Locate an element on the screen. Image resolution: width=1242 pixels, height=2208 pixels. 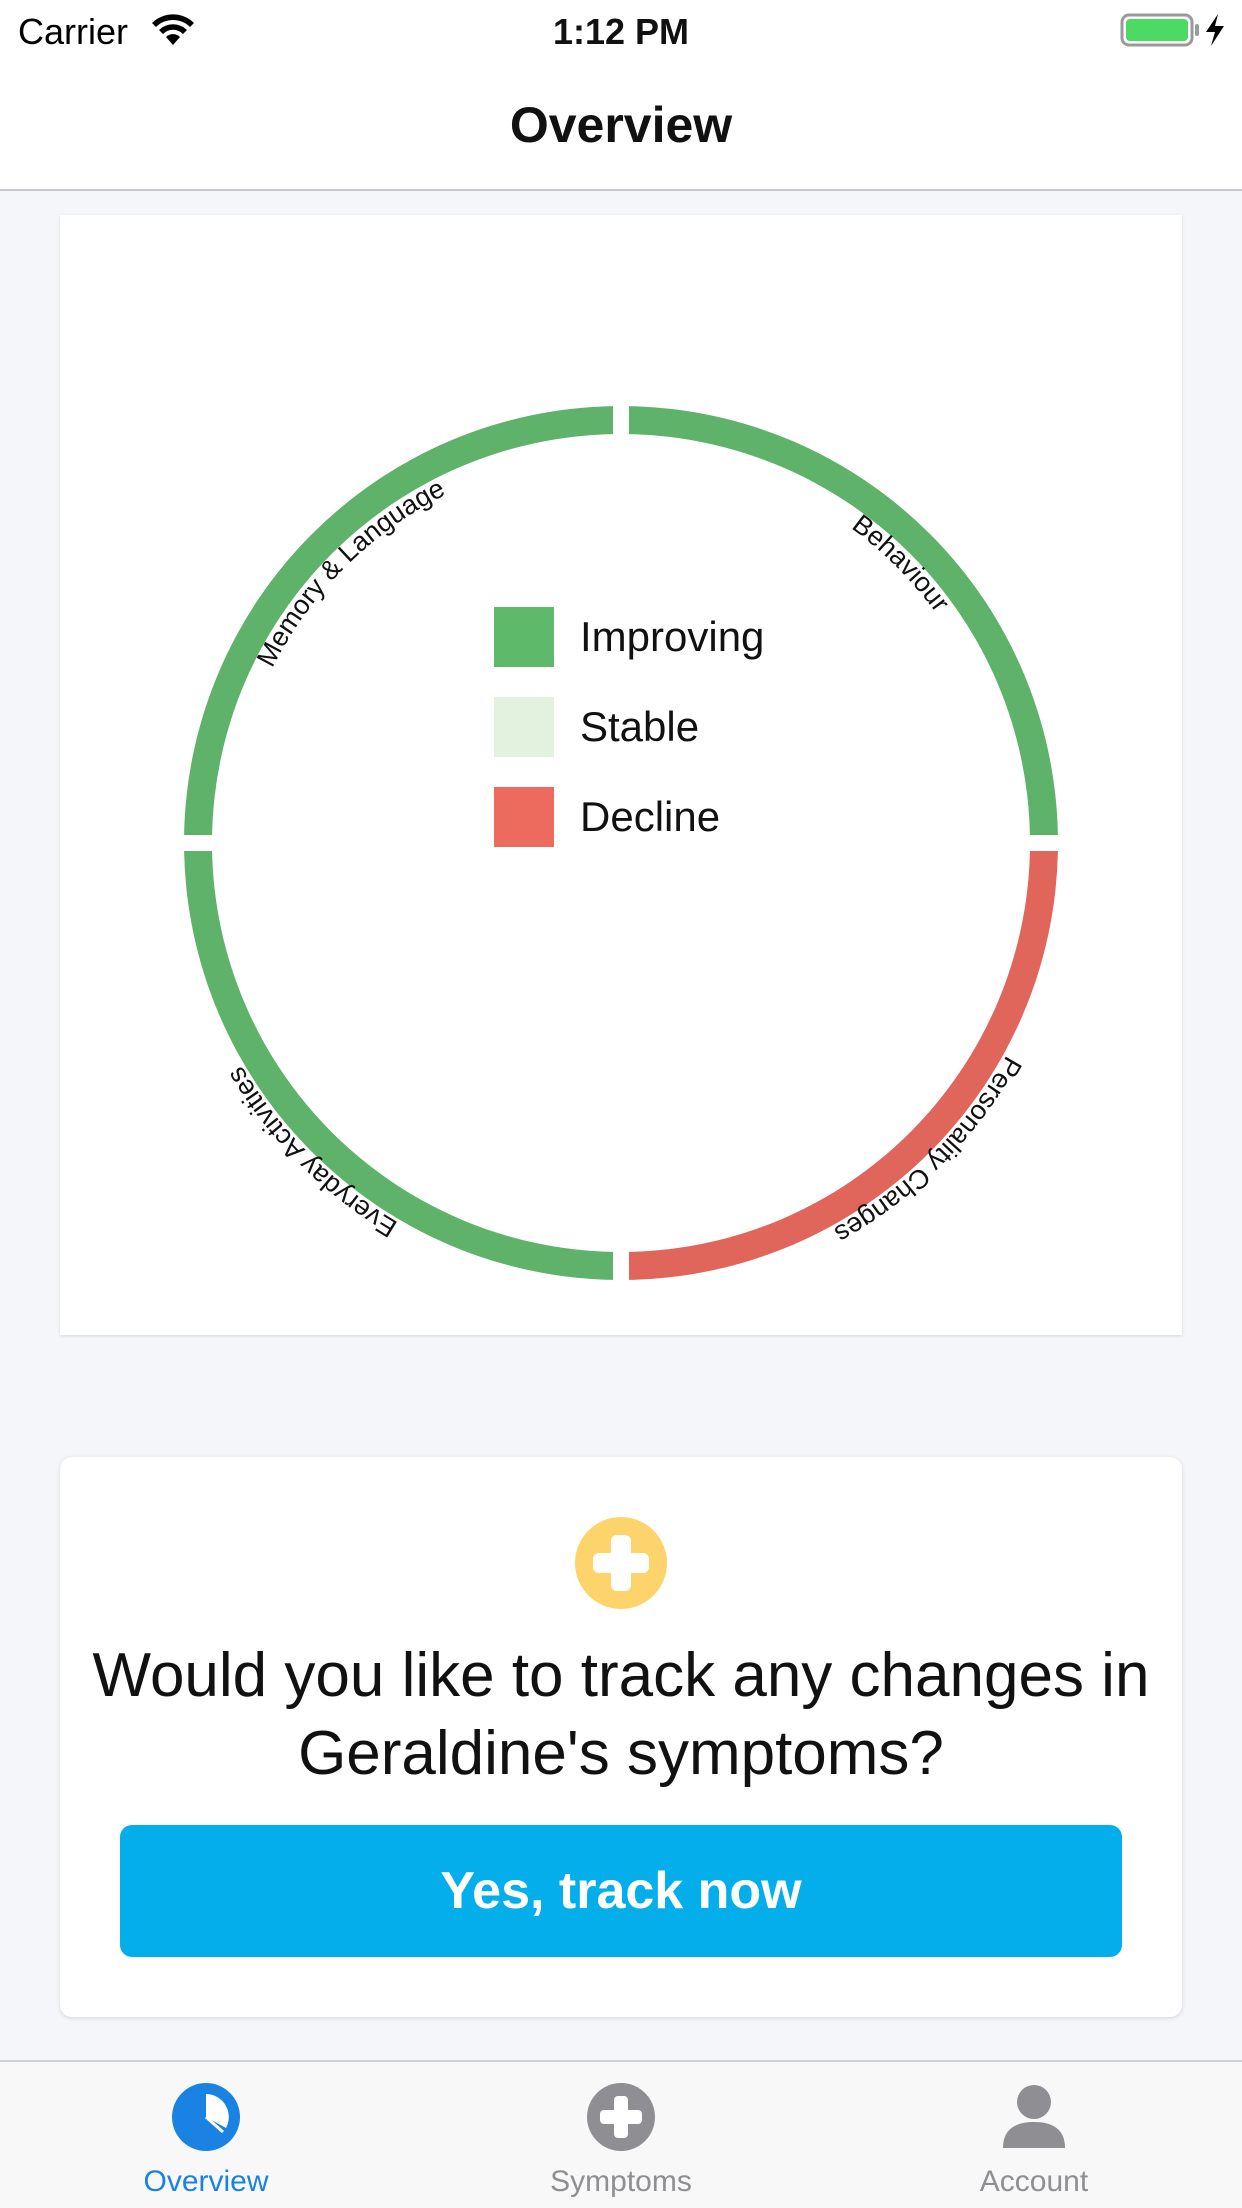
tab-overview-label: Overview is located at coordinates (206, 2181).